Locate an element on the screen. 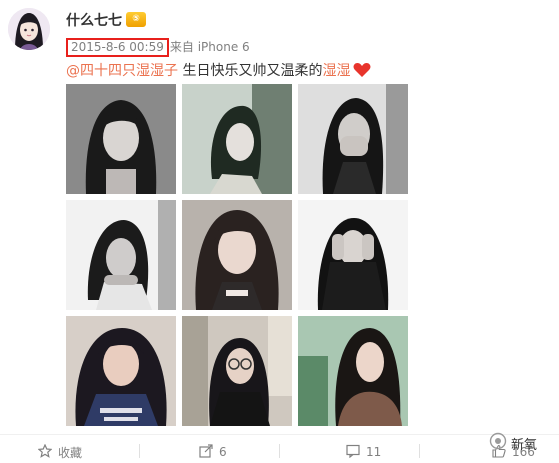 This screenshot has width=559, height=463. favorite-button: 收藏 is located at coordinates (60, 452).